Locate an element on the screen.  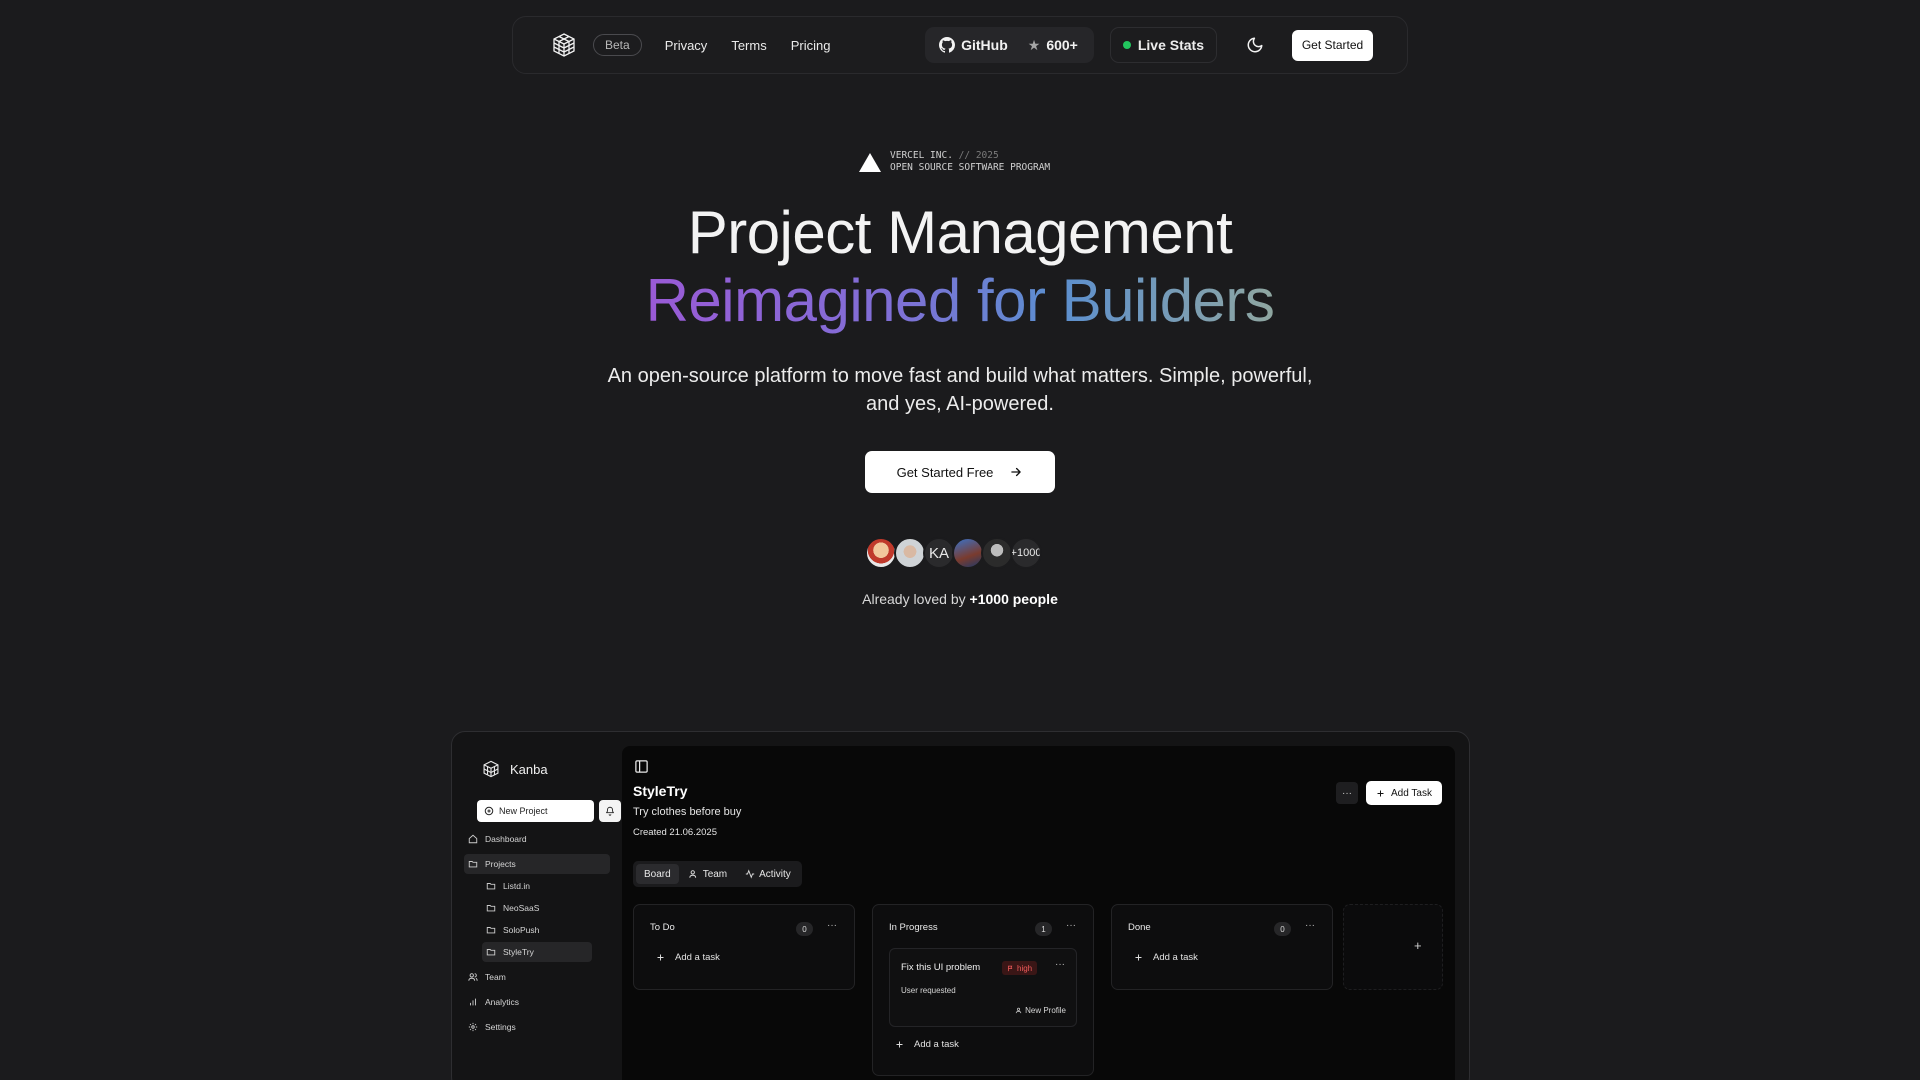
add-task-button: Add Task is located at coordinates (1404, 793).